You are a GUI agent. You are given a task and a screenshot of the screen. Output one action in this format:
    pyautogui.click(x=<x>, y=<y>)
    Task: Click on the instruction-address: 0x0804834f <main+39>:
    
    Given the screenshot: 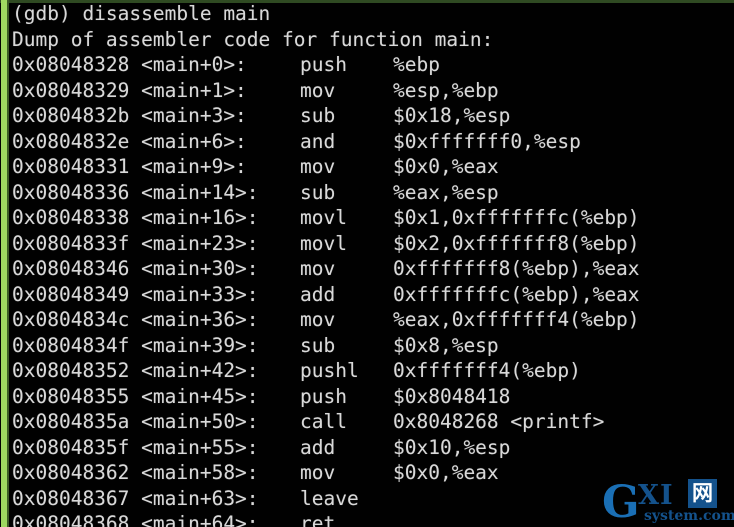 What is the action you would take?
    pyautogui.click(x=135, y=345)
    